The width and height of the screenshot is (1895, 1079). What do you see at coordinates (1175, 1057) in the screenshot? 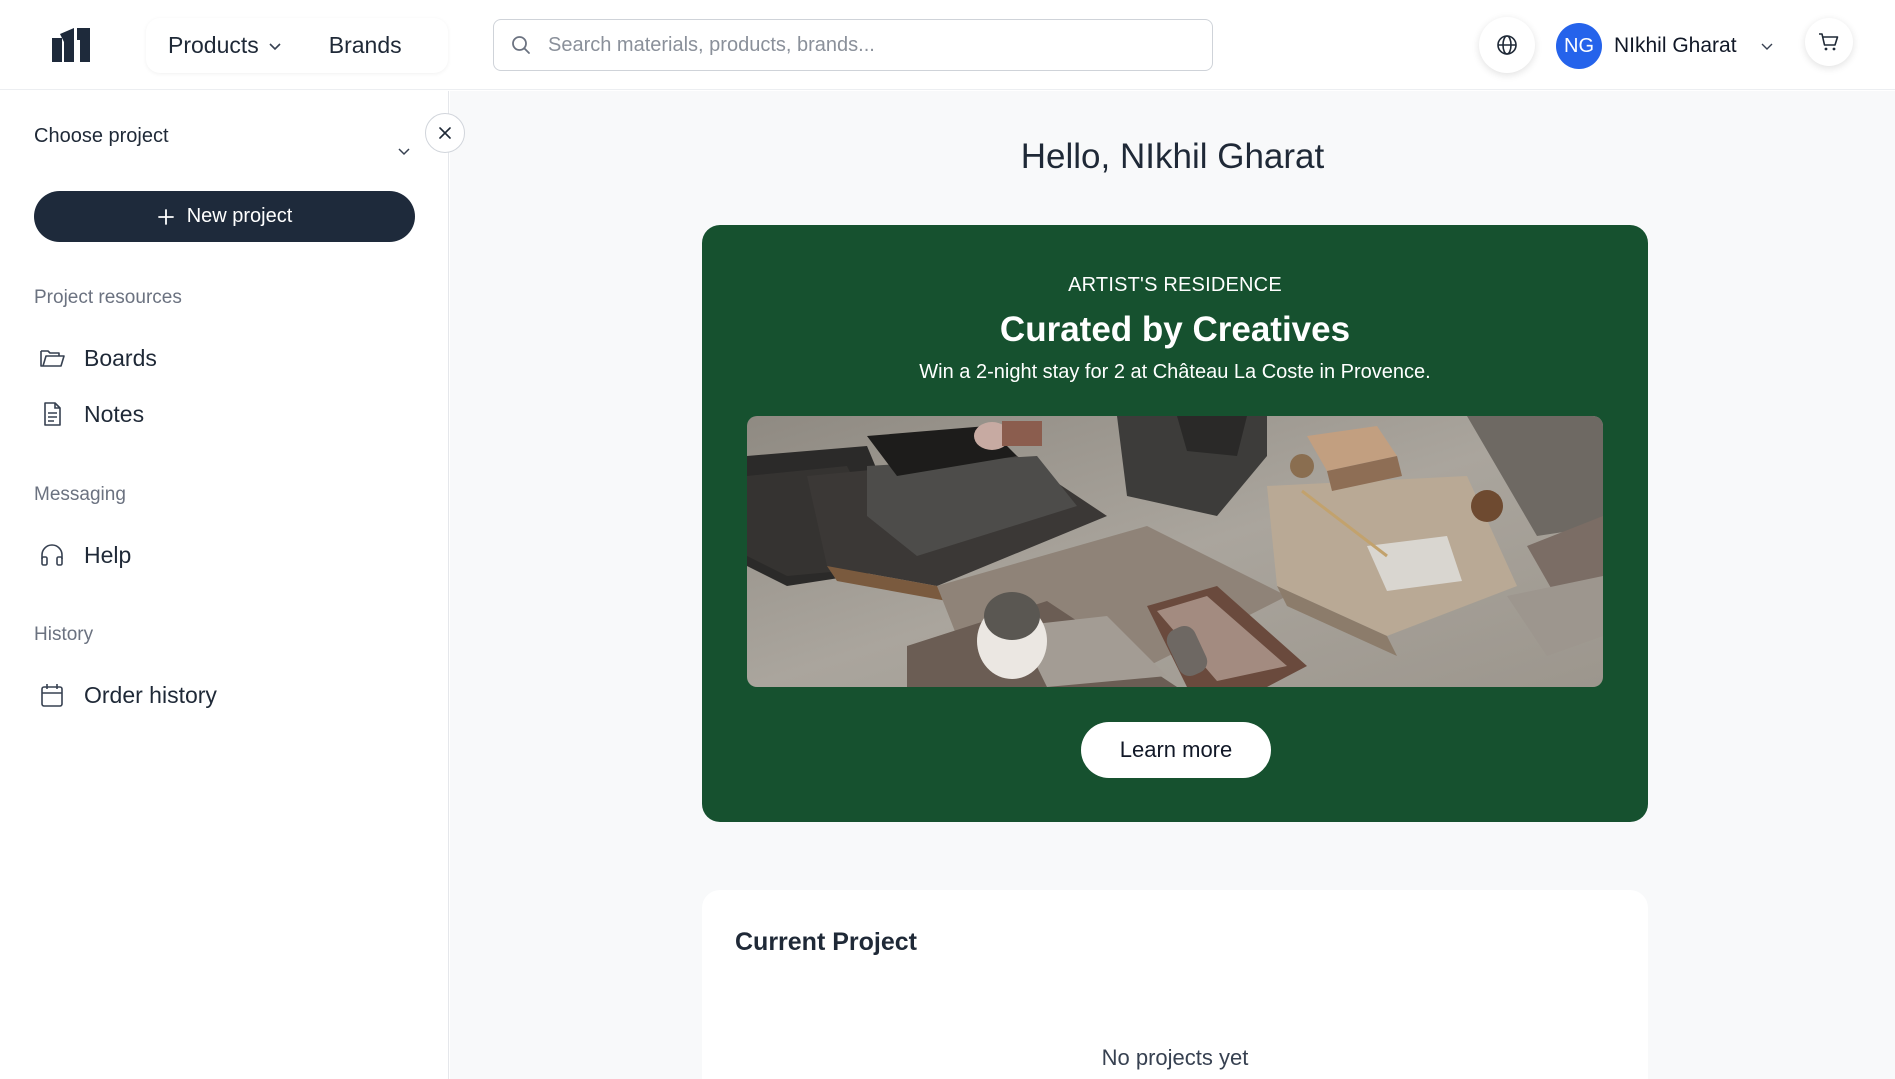
I see `empty-state-text: No projects yet` at bounding box center [1175, 1057].